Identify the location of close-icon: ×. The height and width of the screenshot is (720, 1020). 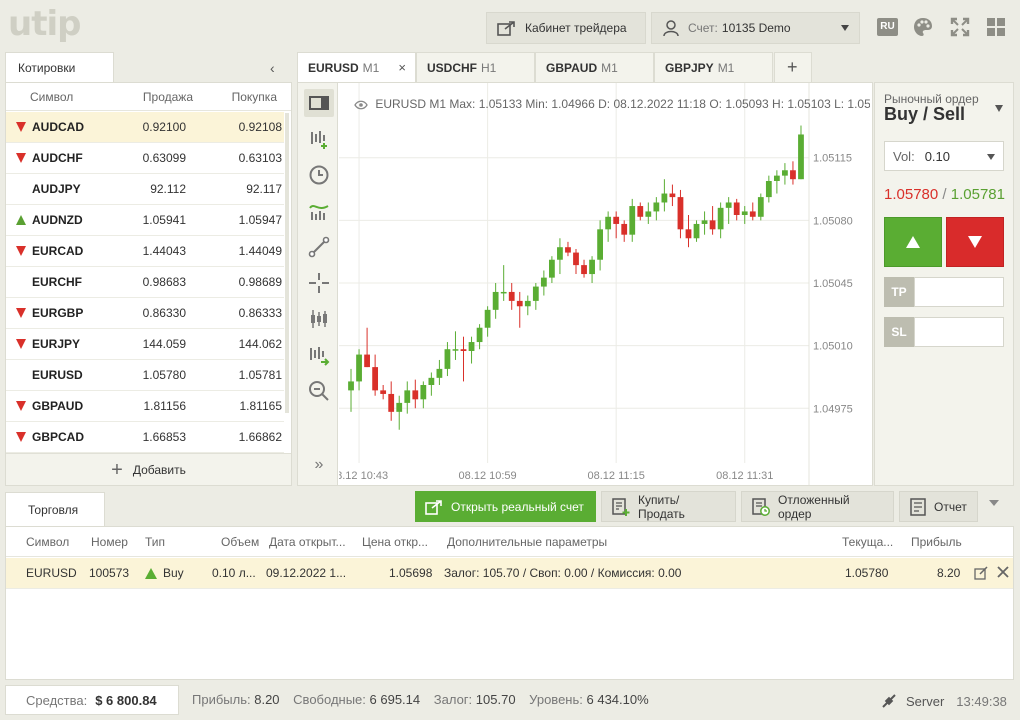
(402, 67).